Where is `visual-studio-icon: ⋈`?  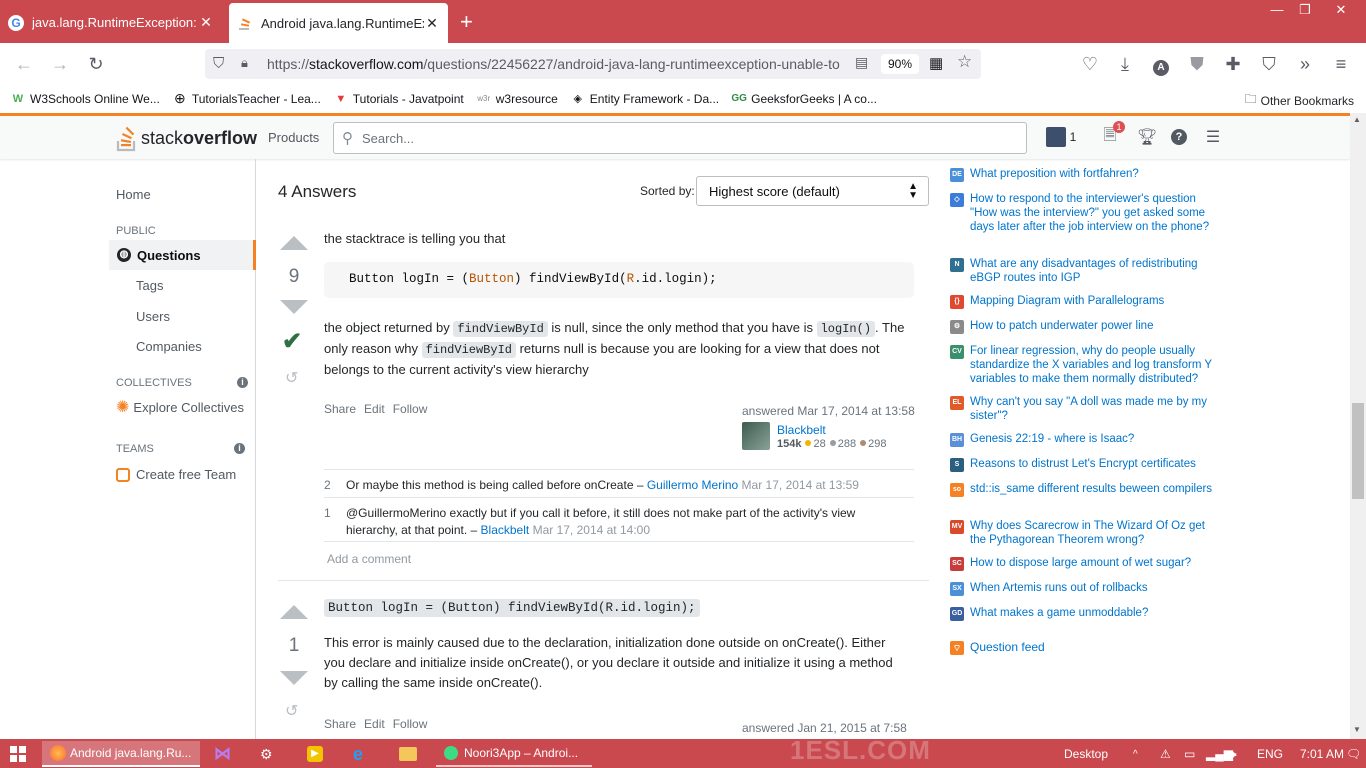 visual-studio-icon: ⋈ is located at coordinates (225, 754).